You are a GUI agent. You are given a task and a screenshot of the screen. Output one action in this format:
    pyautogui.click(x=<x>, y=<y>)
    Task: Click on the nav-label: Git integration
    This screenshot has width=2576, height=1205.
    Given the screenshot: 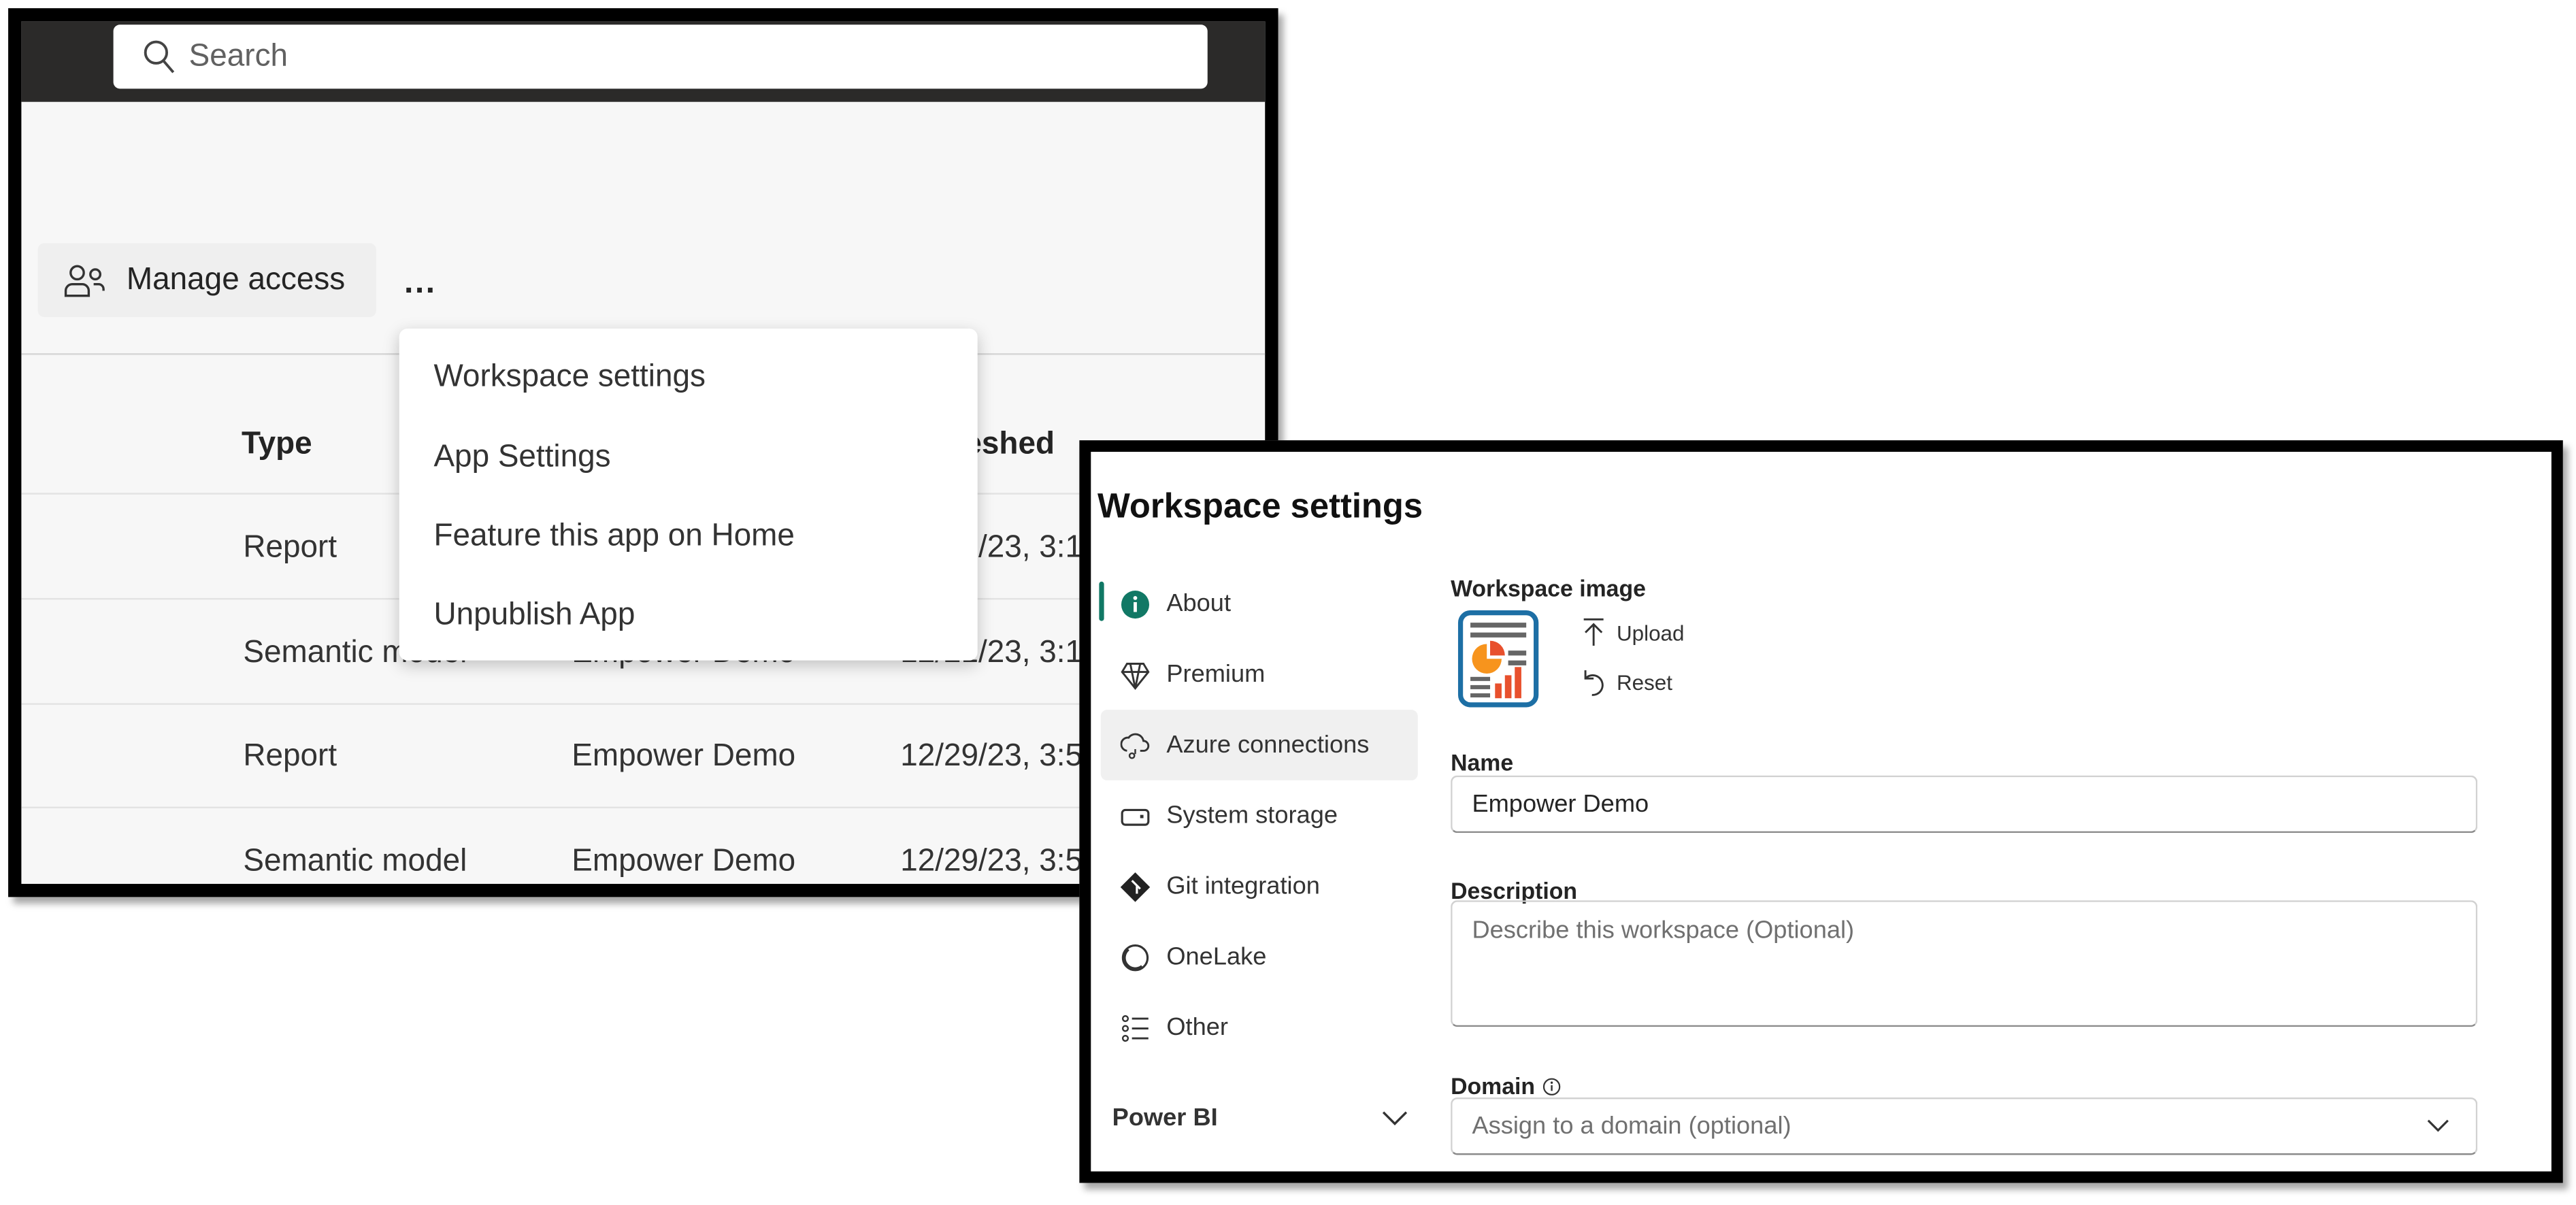 What is the action you would take?
    pyautogui.click(x=1243, y=887)
    